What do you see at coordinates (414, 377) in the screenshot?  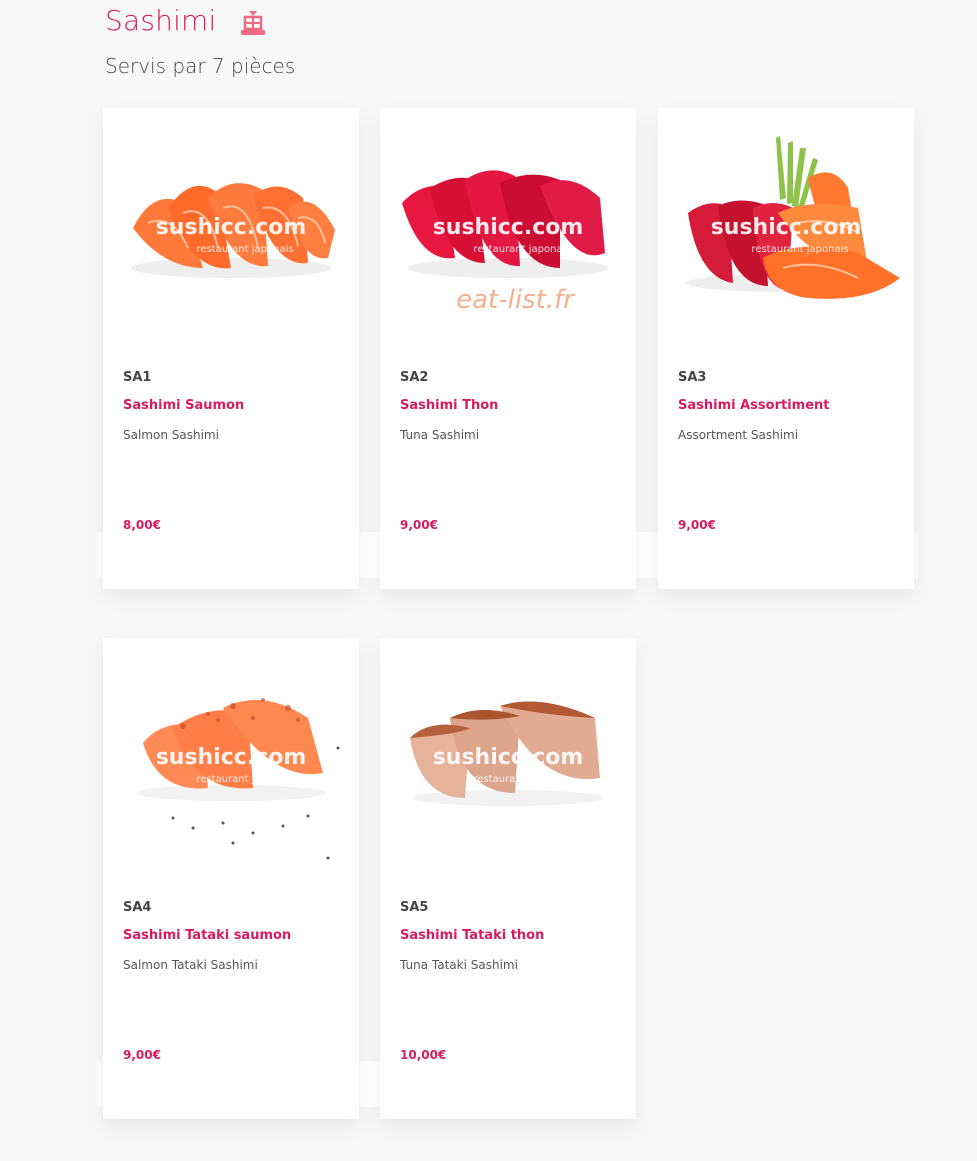 I see `product-code: SA2` at bounding box center [414, 377].